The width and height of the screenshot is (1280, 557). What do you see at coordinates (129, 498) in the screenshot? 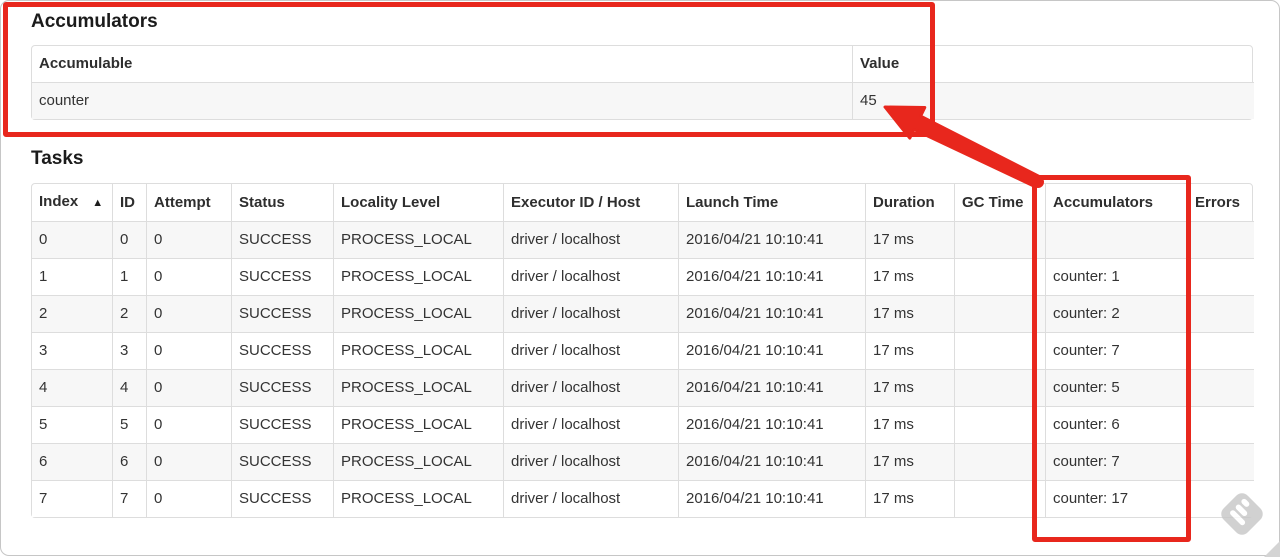
I see `task-id-cell: 7` at bounding box center [129, 498].